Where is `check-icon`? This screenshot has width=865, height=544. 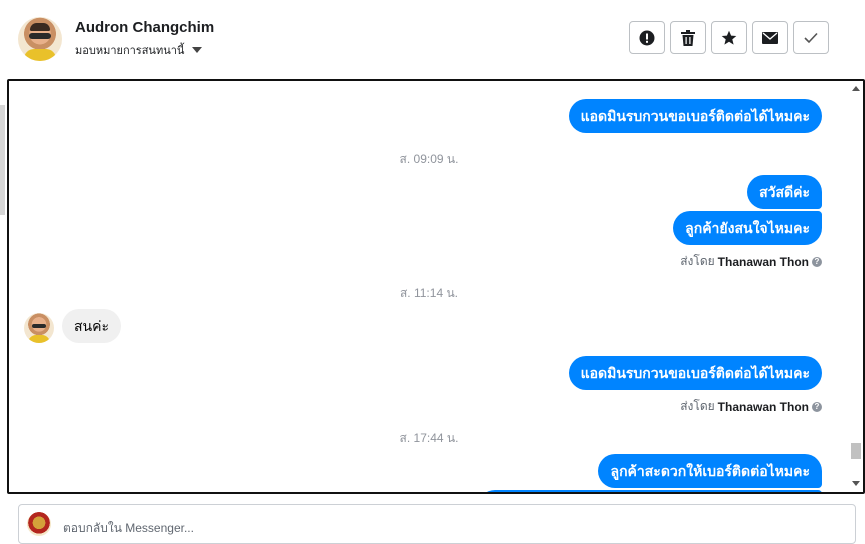
check-icon is located at coordinates (811, 37).